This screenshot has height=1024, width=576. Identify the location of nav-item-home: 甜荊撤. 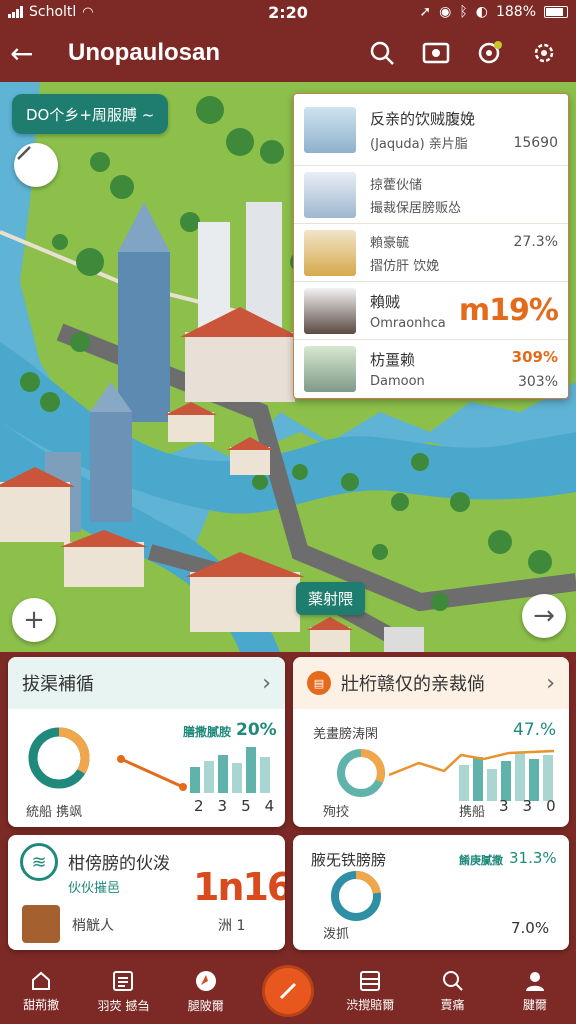
(41, 991).